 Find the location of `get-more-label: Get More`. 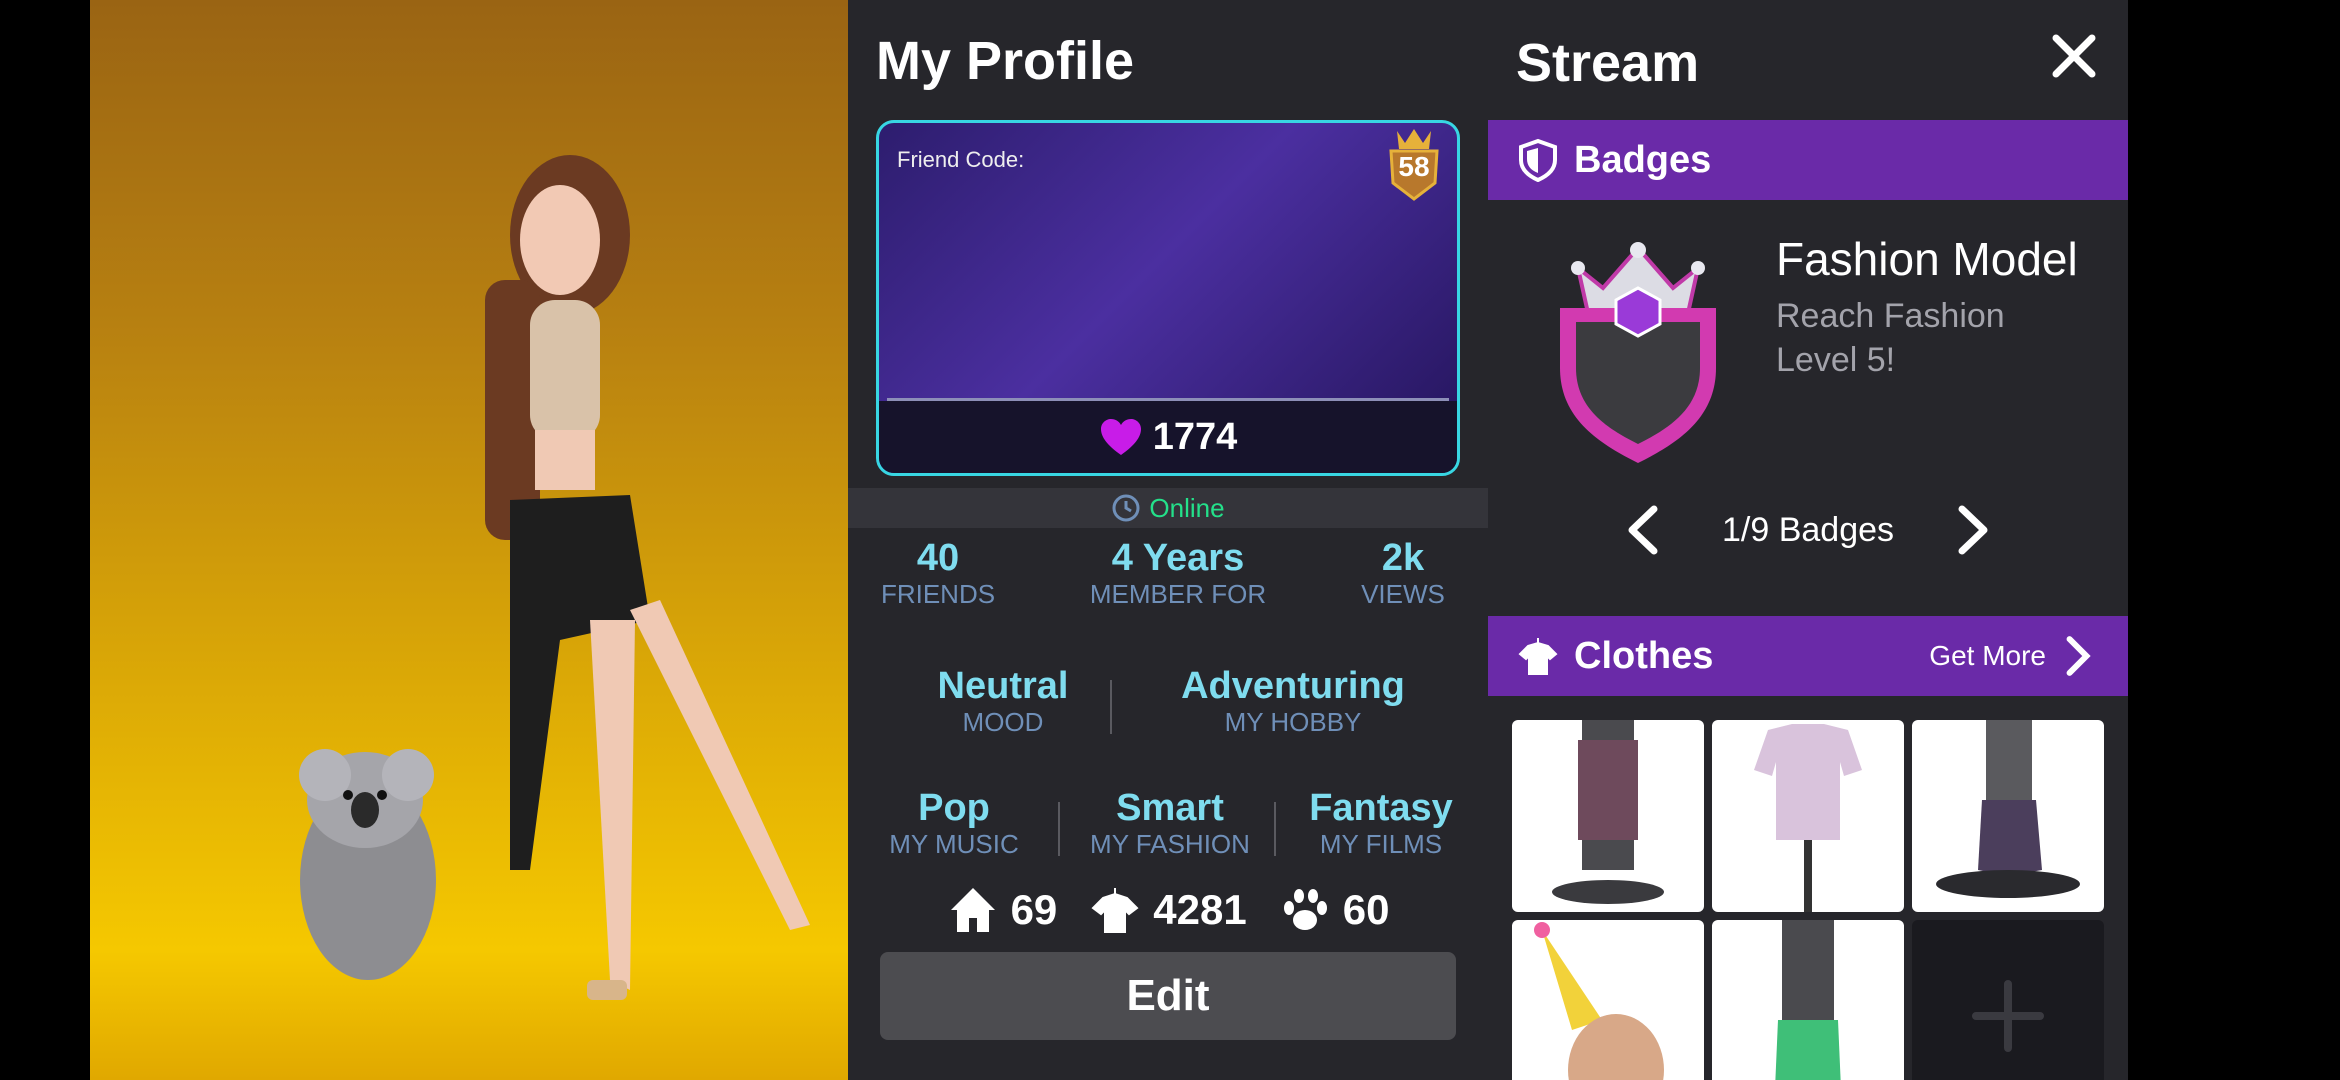

get-more-label: Get More is located at coordinates (1987, 655).